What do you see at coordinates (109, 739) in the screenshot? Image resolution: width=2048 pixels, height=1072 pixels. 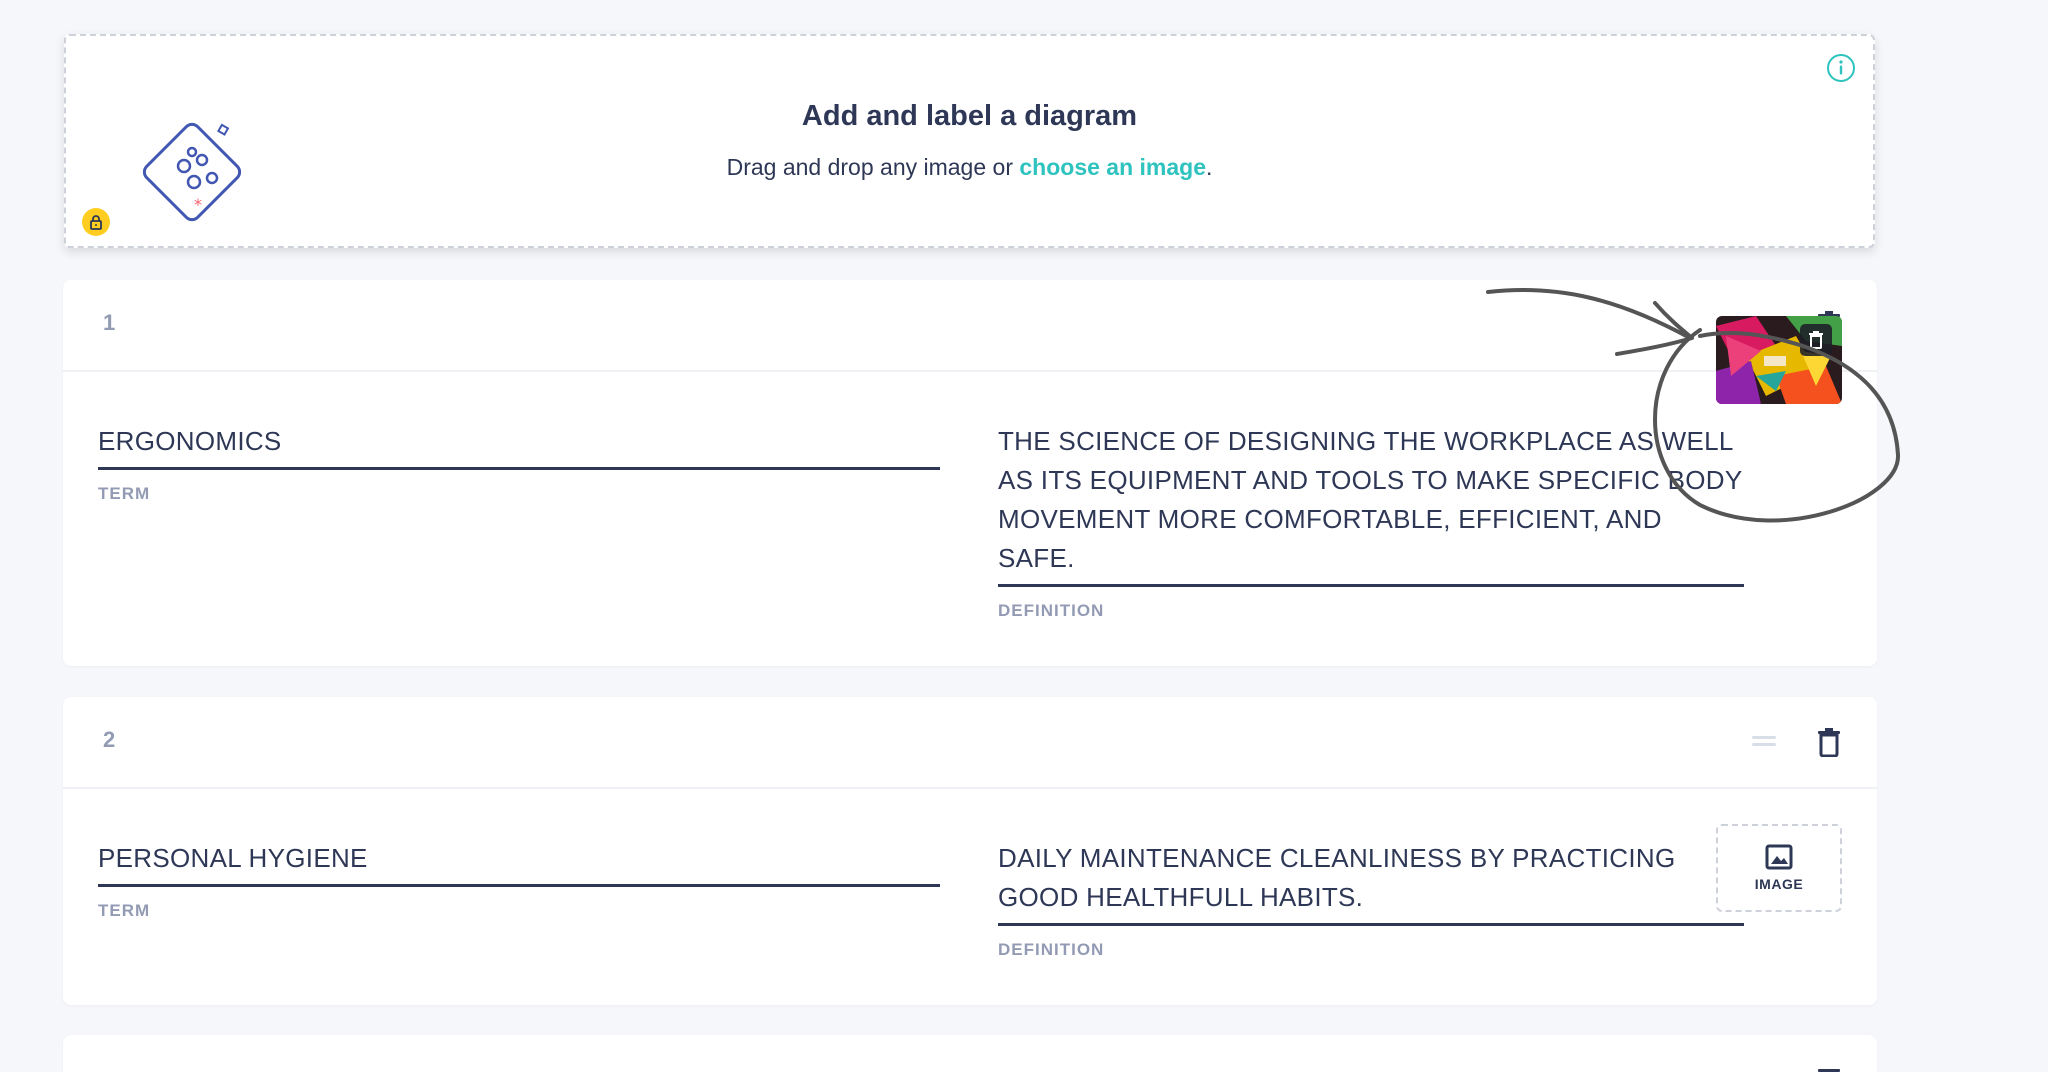 I see `card-number: 2` at bounding box center [109, 739].